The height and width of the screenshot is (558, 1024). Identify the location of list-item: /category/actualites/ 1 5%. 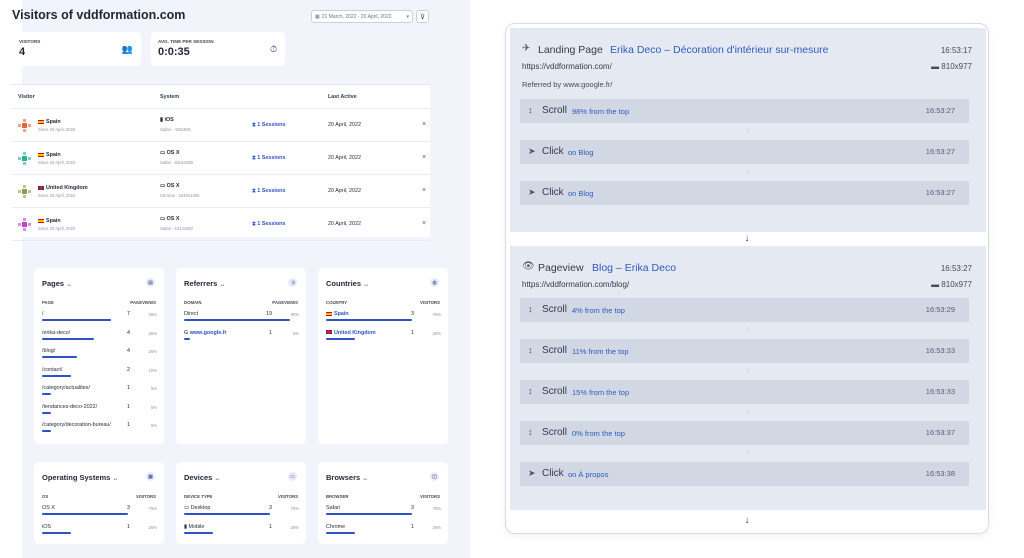
(99, 392).